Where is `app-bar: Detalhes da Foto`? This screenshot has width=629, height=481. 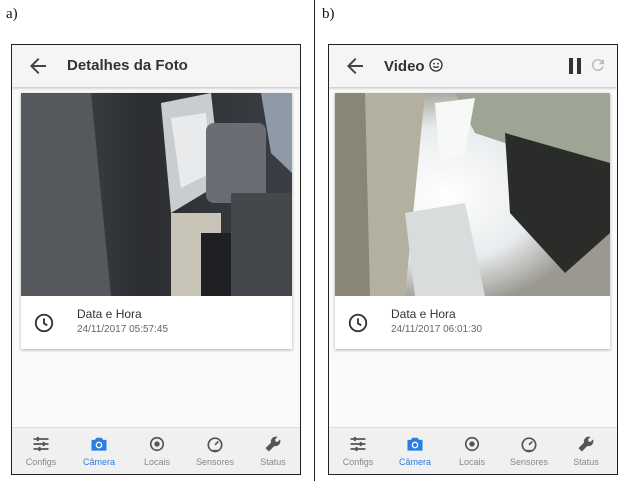
app-bar: Detalhes da Foto is located at coordinates (156, 66).